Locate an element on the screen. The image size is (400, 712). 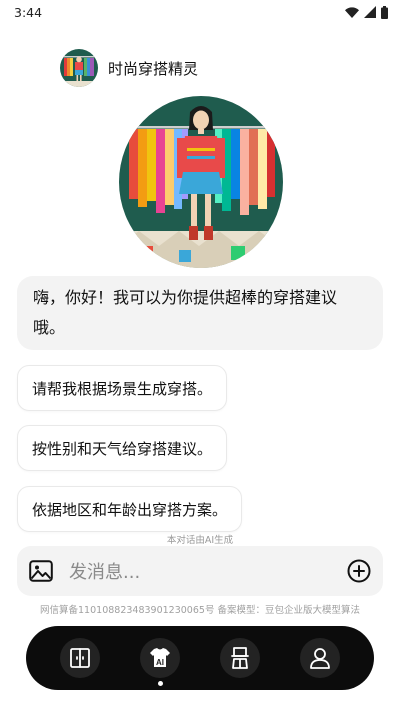
wardrobe-icon is located at coordinates (80, 658).